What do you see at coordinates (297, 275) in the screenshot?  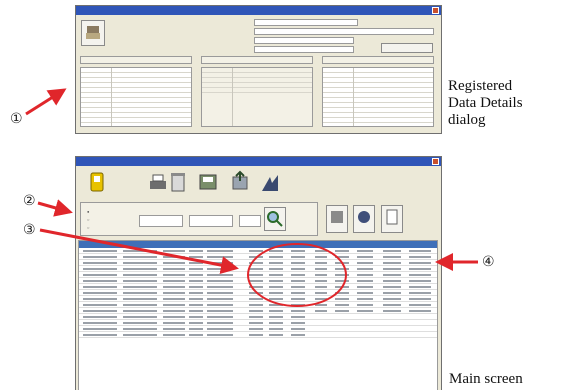 I see `highlight-ellipse` at bounding box center [297, 275].